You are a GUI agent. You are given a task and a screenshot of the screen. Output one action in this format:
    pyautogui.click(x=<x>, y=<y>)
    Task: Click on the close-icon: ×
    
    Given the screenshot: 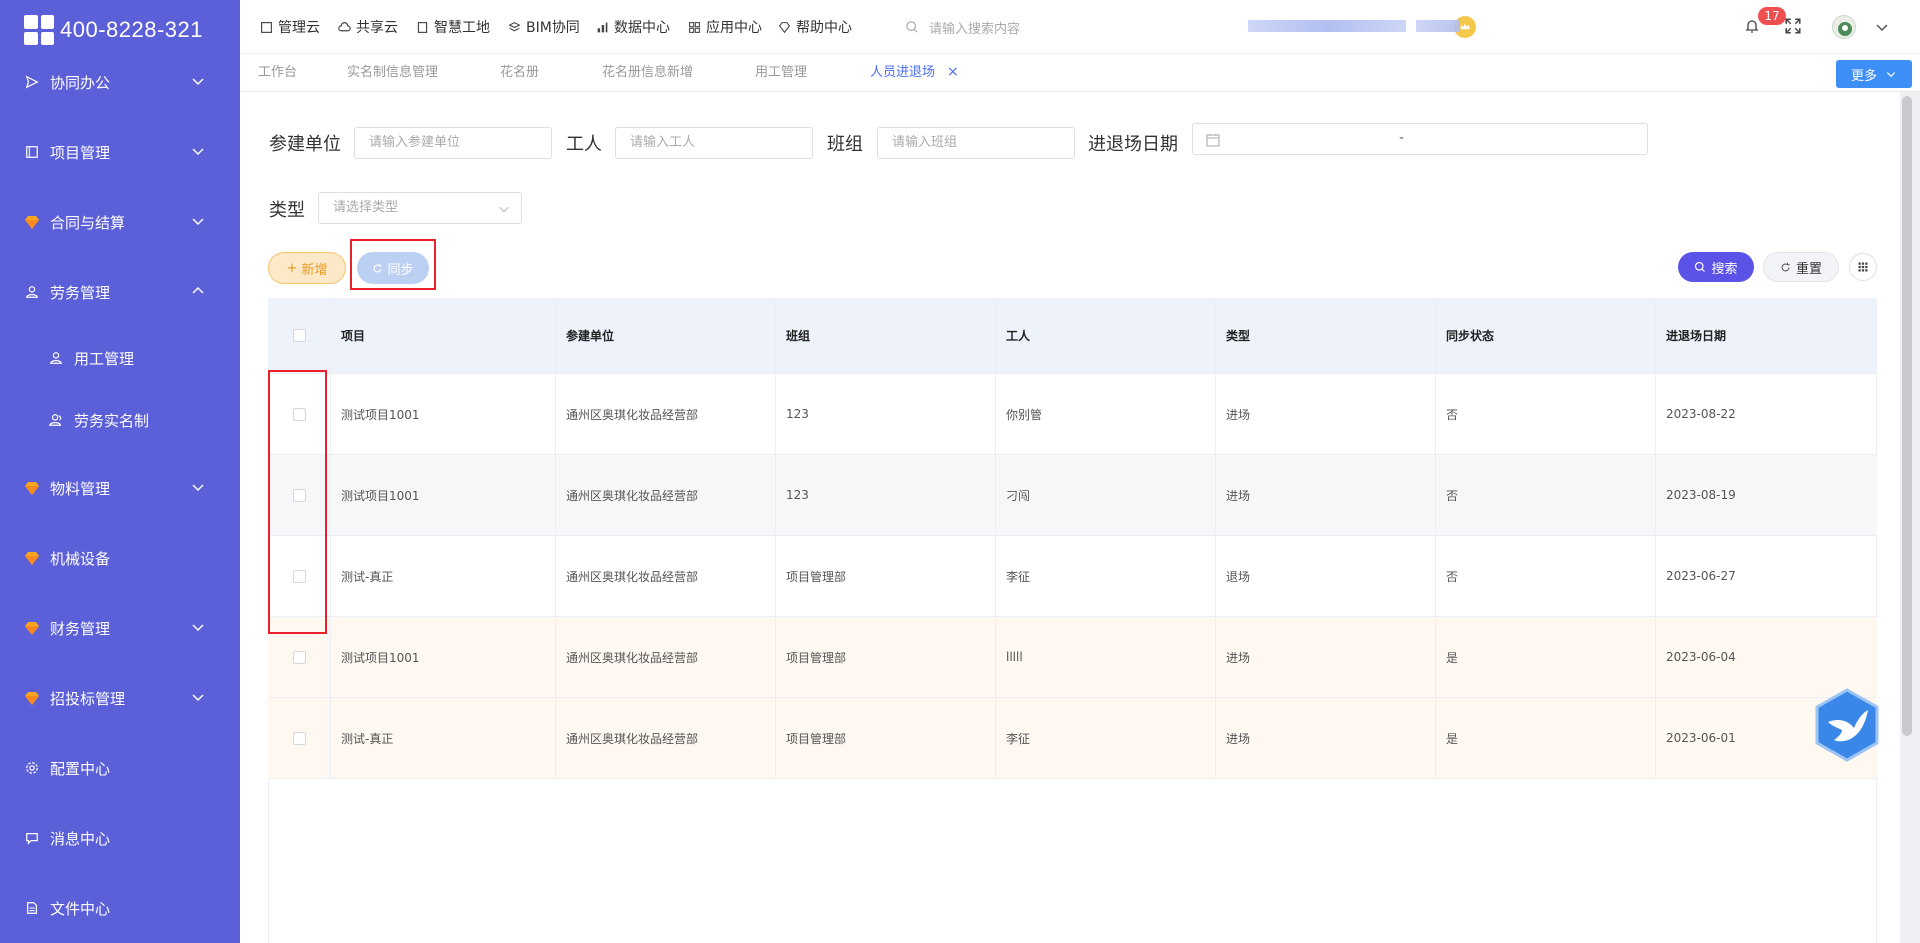 What is the action you would take?
    pyautogui.click(x=954, y=72)
    